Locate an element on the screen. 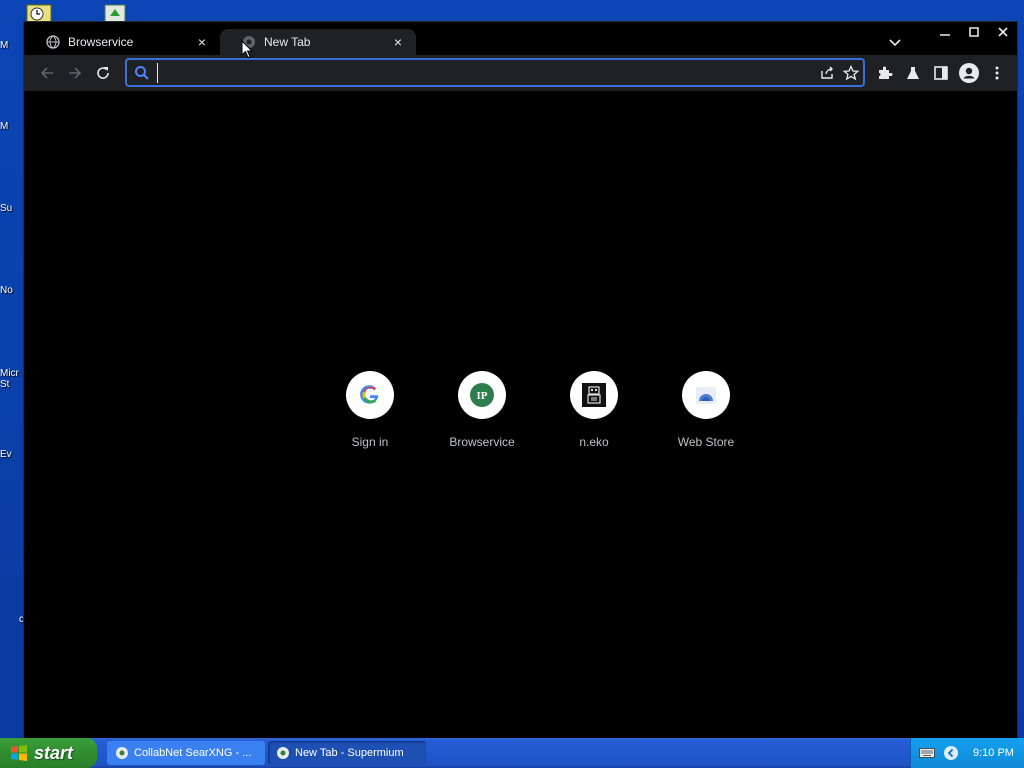  extensions-button is located at coordinates (885, 73).